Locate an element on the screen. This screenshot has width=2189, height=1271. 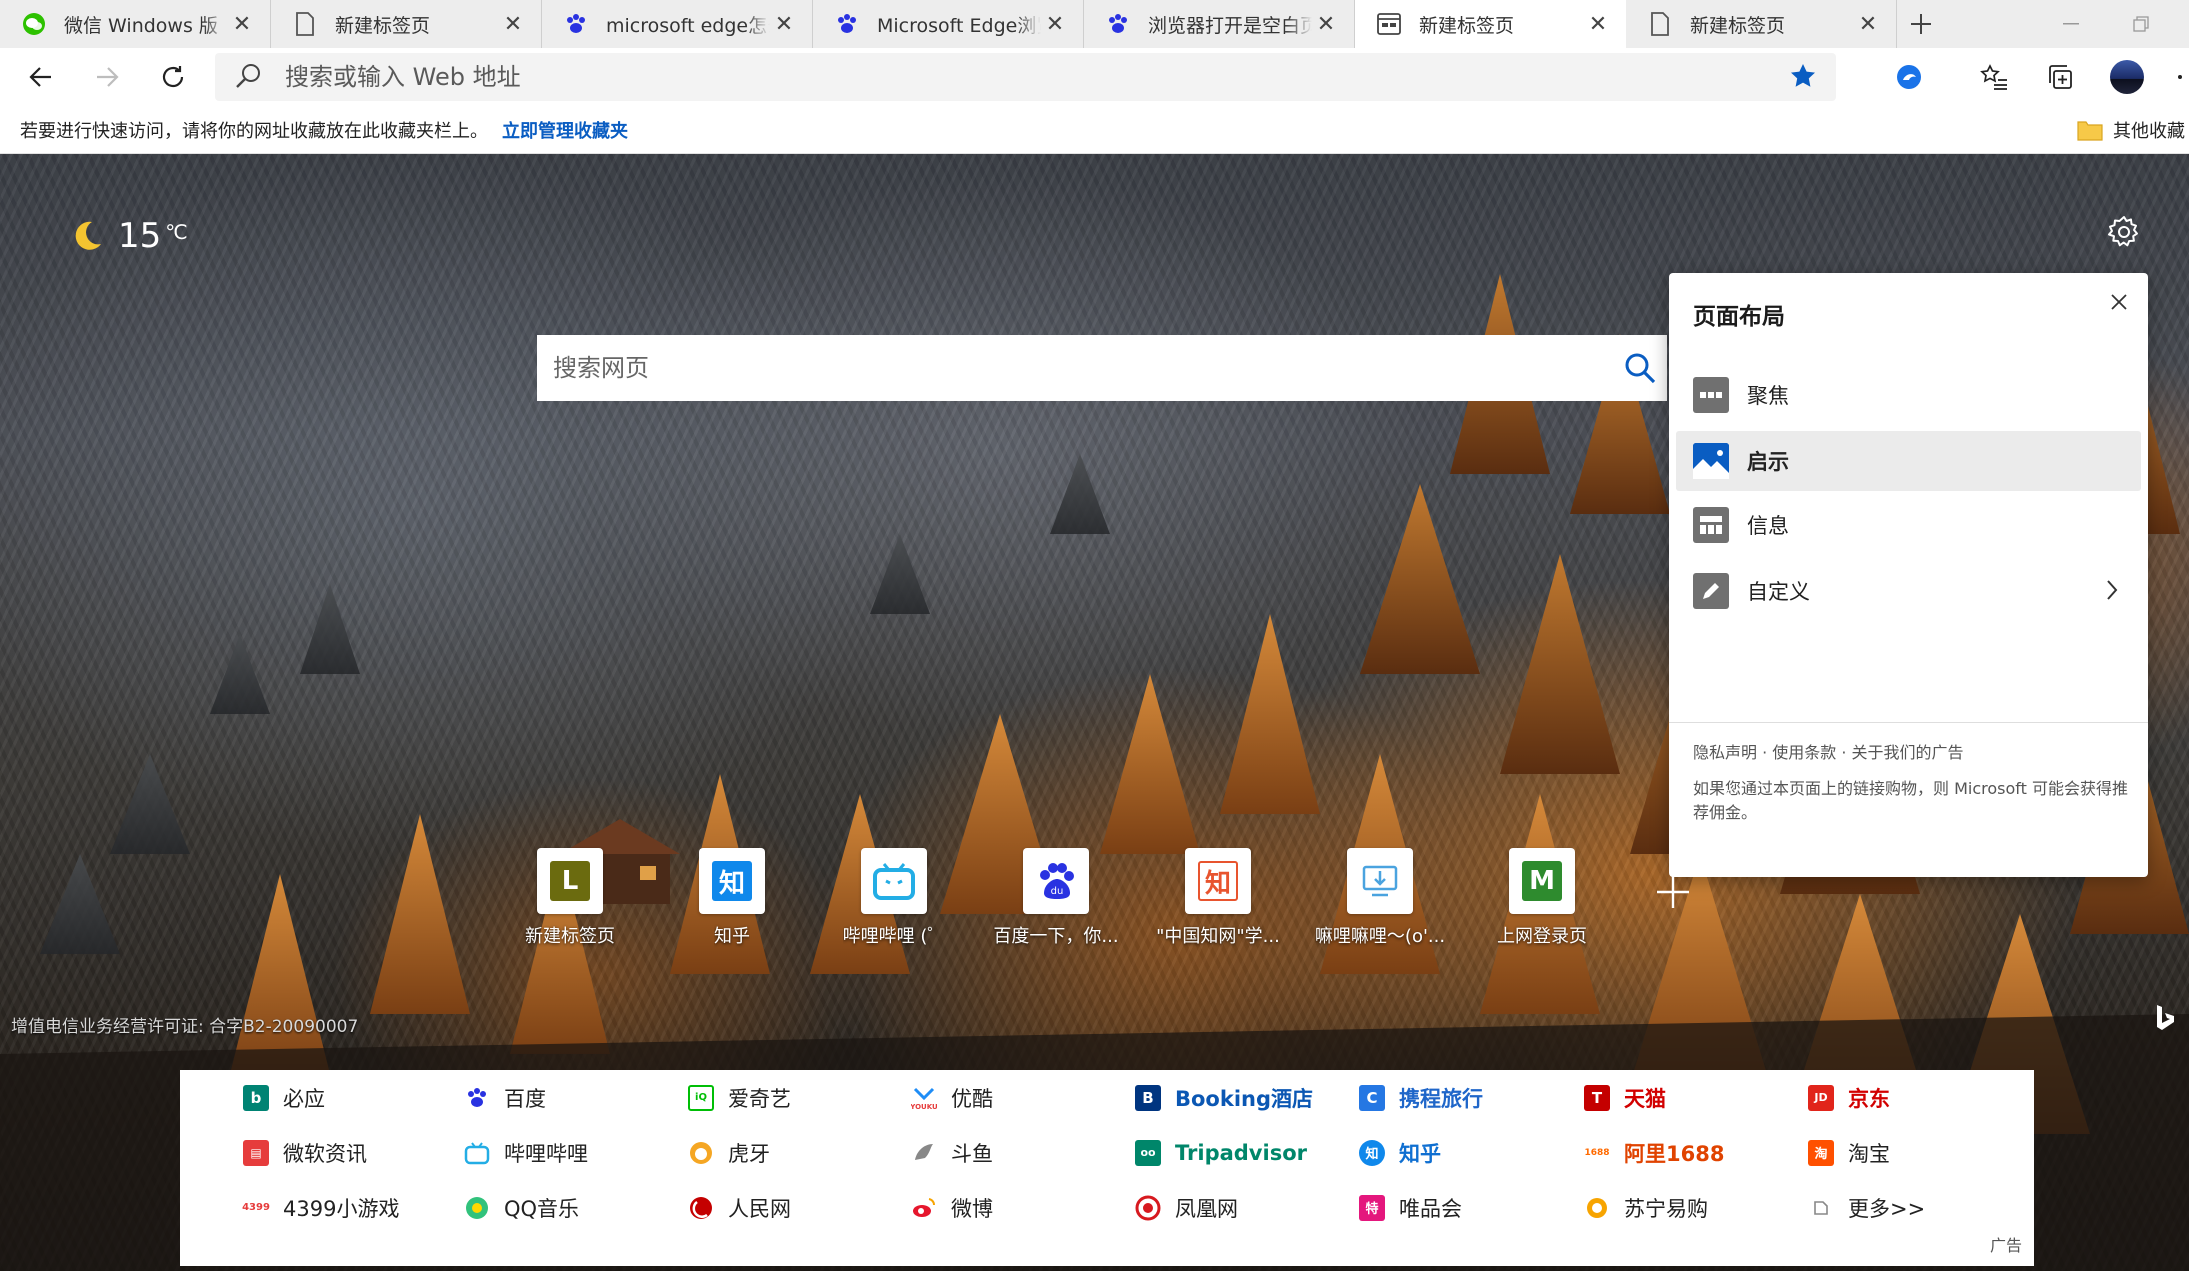
bing-logo-icon is located at coordinates (2165, 1017).